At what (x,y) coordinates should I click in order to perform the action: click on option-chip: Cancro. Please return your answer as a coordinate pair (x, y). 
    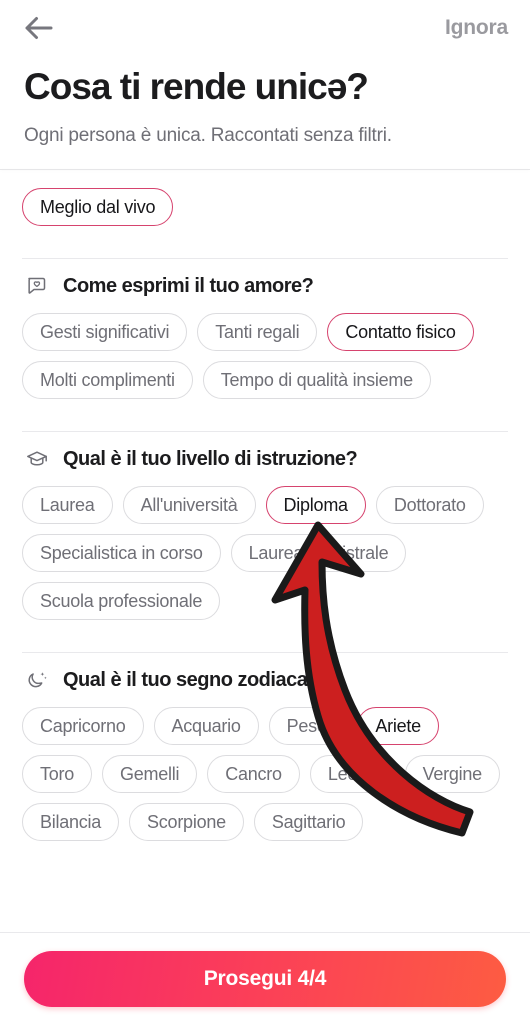
    Looking at the image, I should click on (253, 774).